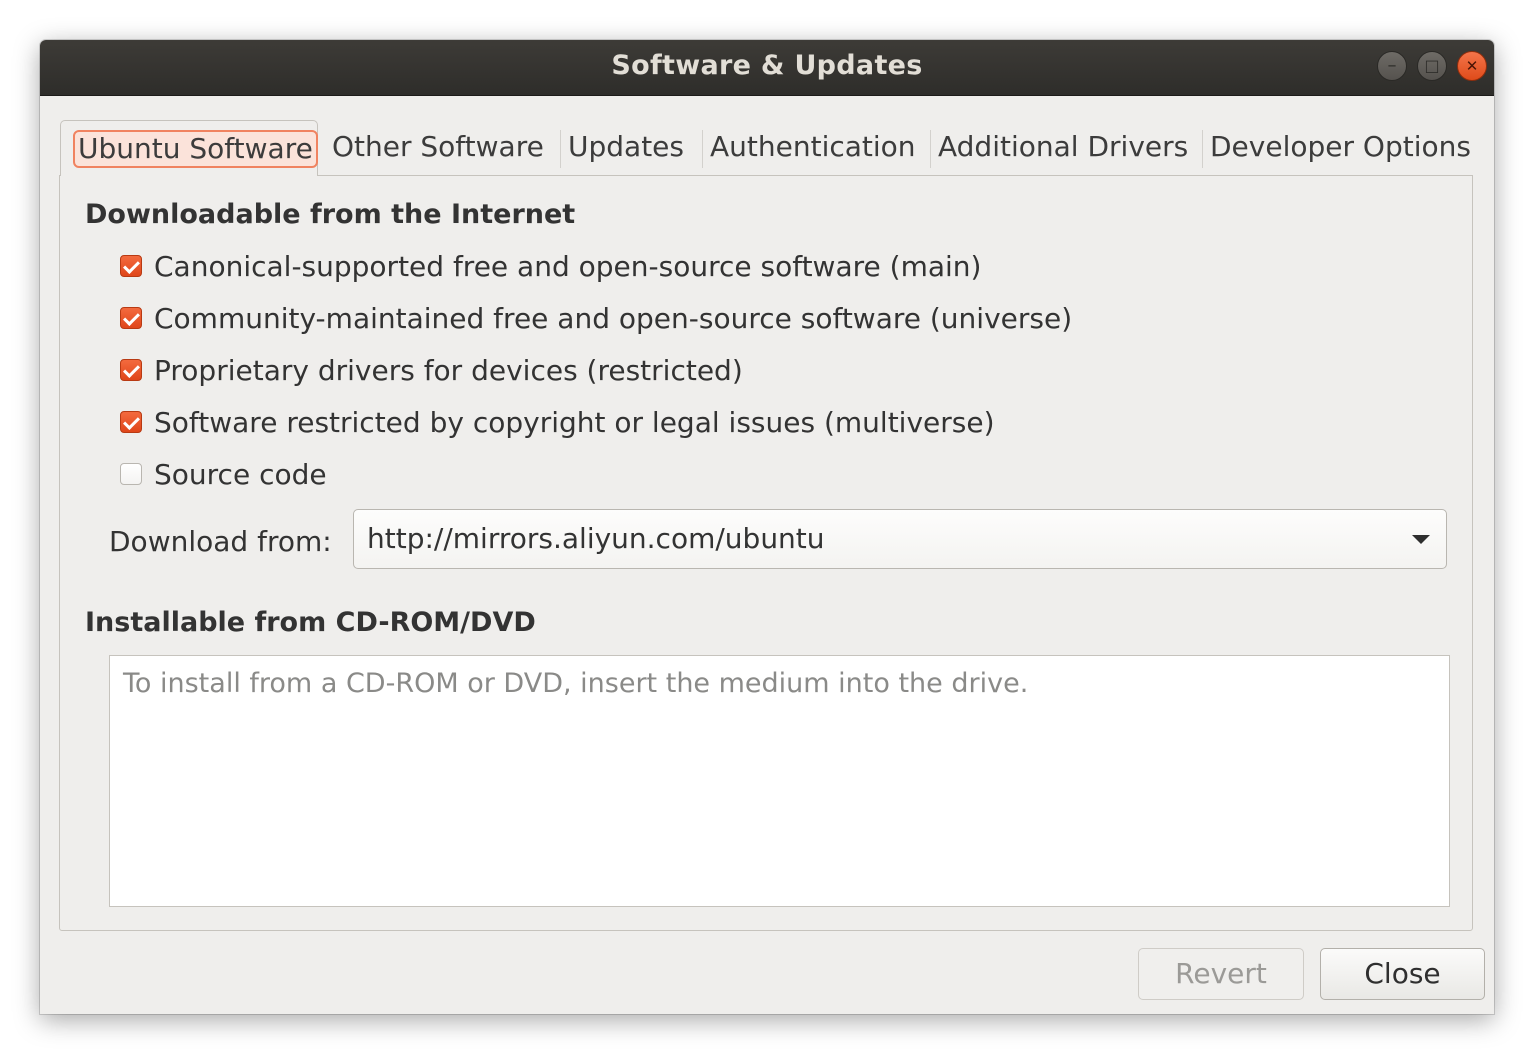 Image resolution: width=1534 pixels, height=1054 pixels. What do you see at coordinates (596, 538) in the screenshot?
I see `download-server-value: http://mirrors.aliyun.com/ubuntu` at bounding box center [596, 538].